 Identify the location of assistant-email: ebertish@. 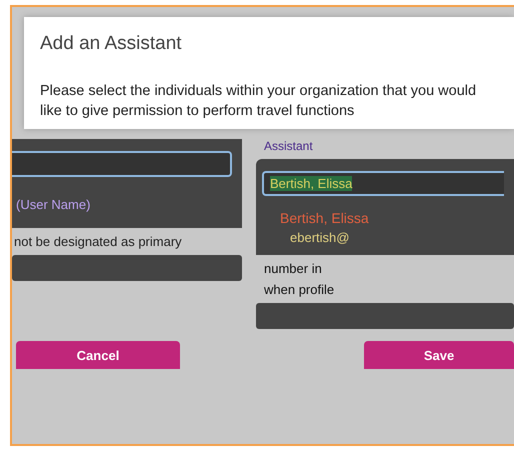
(319, 237).